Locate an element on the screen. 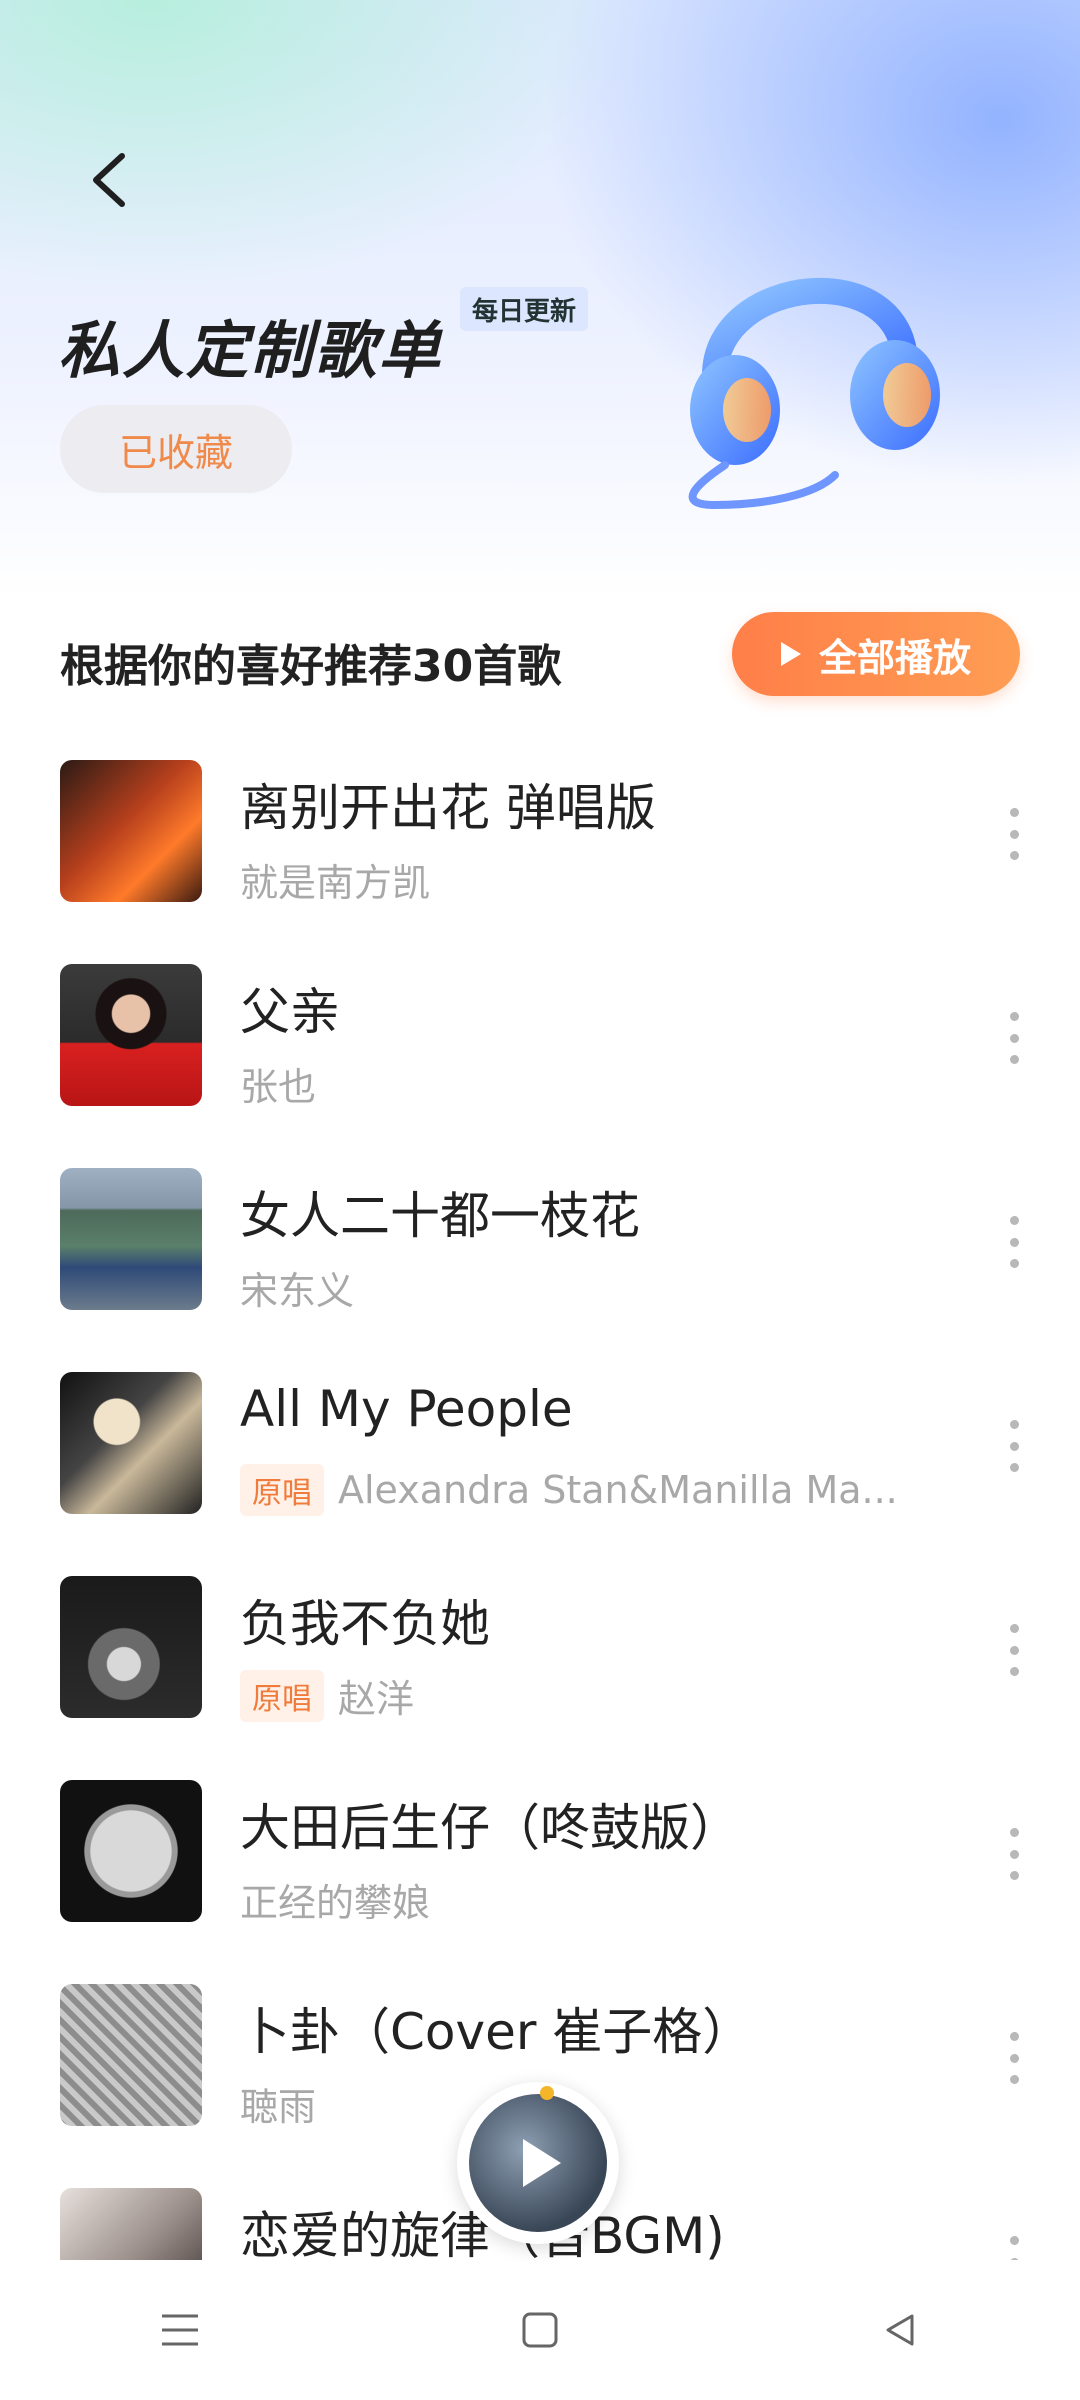 This screenshot has height=2400, width=1080. system-navigation-bar is located at coordinates (540, 2330).